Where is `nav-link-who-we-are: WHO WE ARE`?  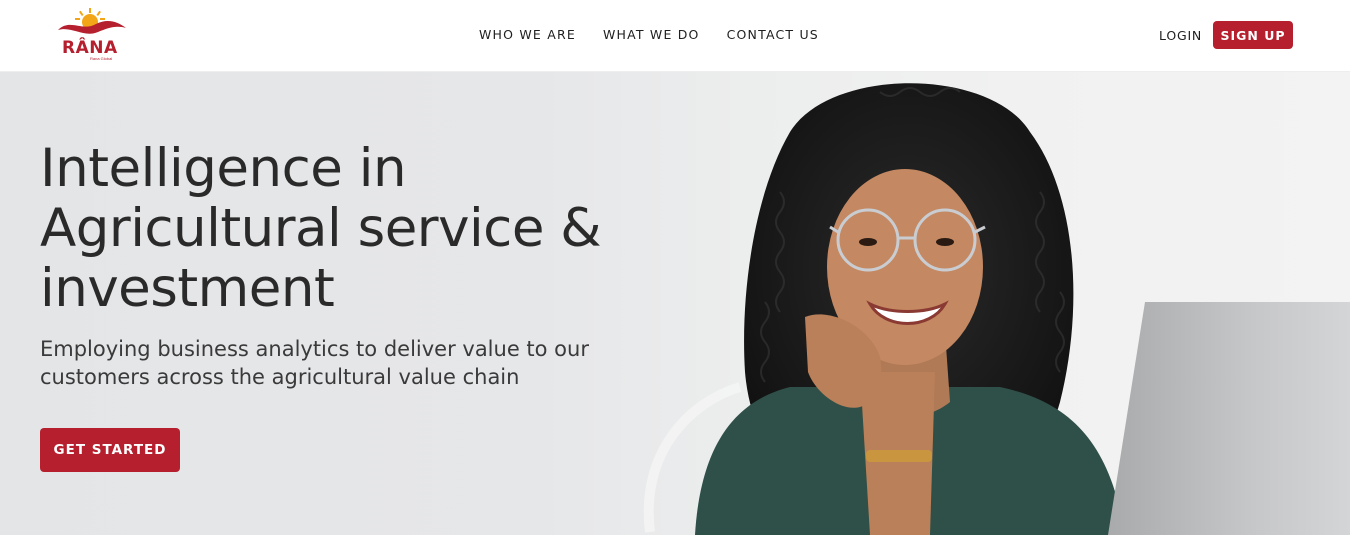
nav-link-who-we-are: WHO WE ARE is located at coordinates (527, 35).